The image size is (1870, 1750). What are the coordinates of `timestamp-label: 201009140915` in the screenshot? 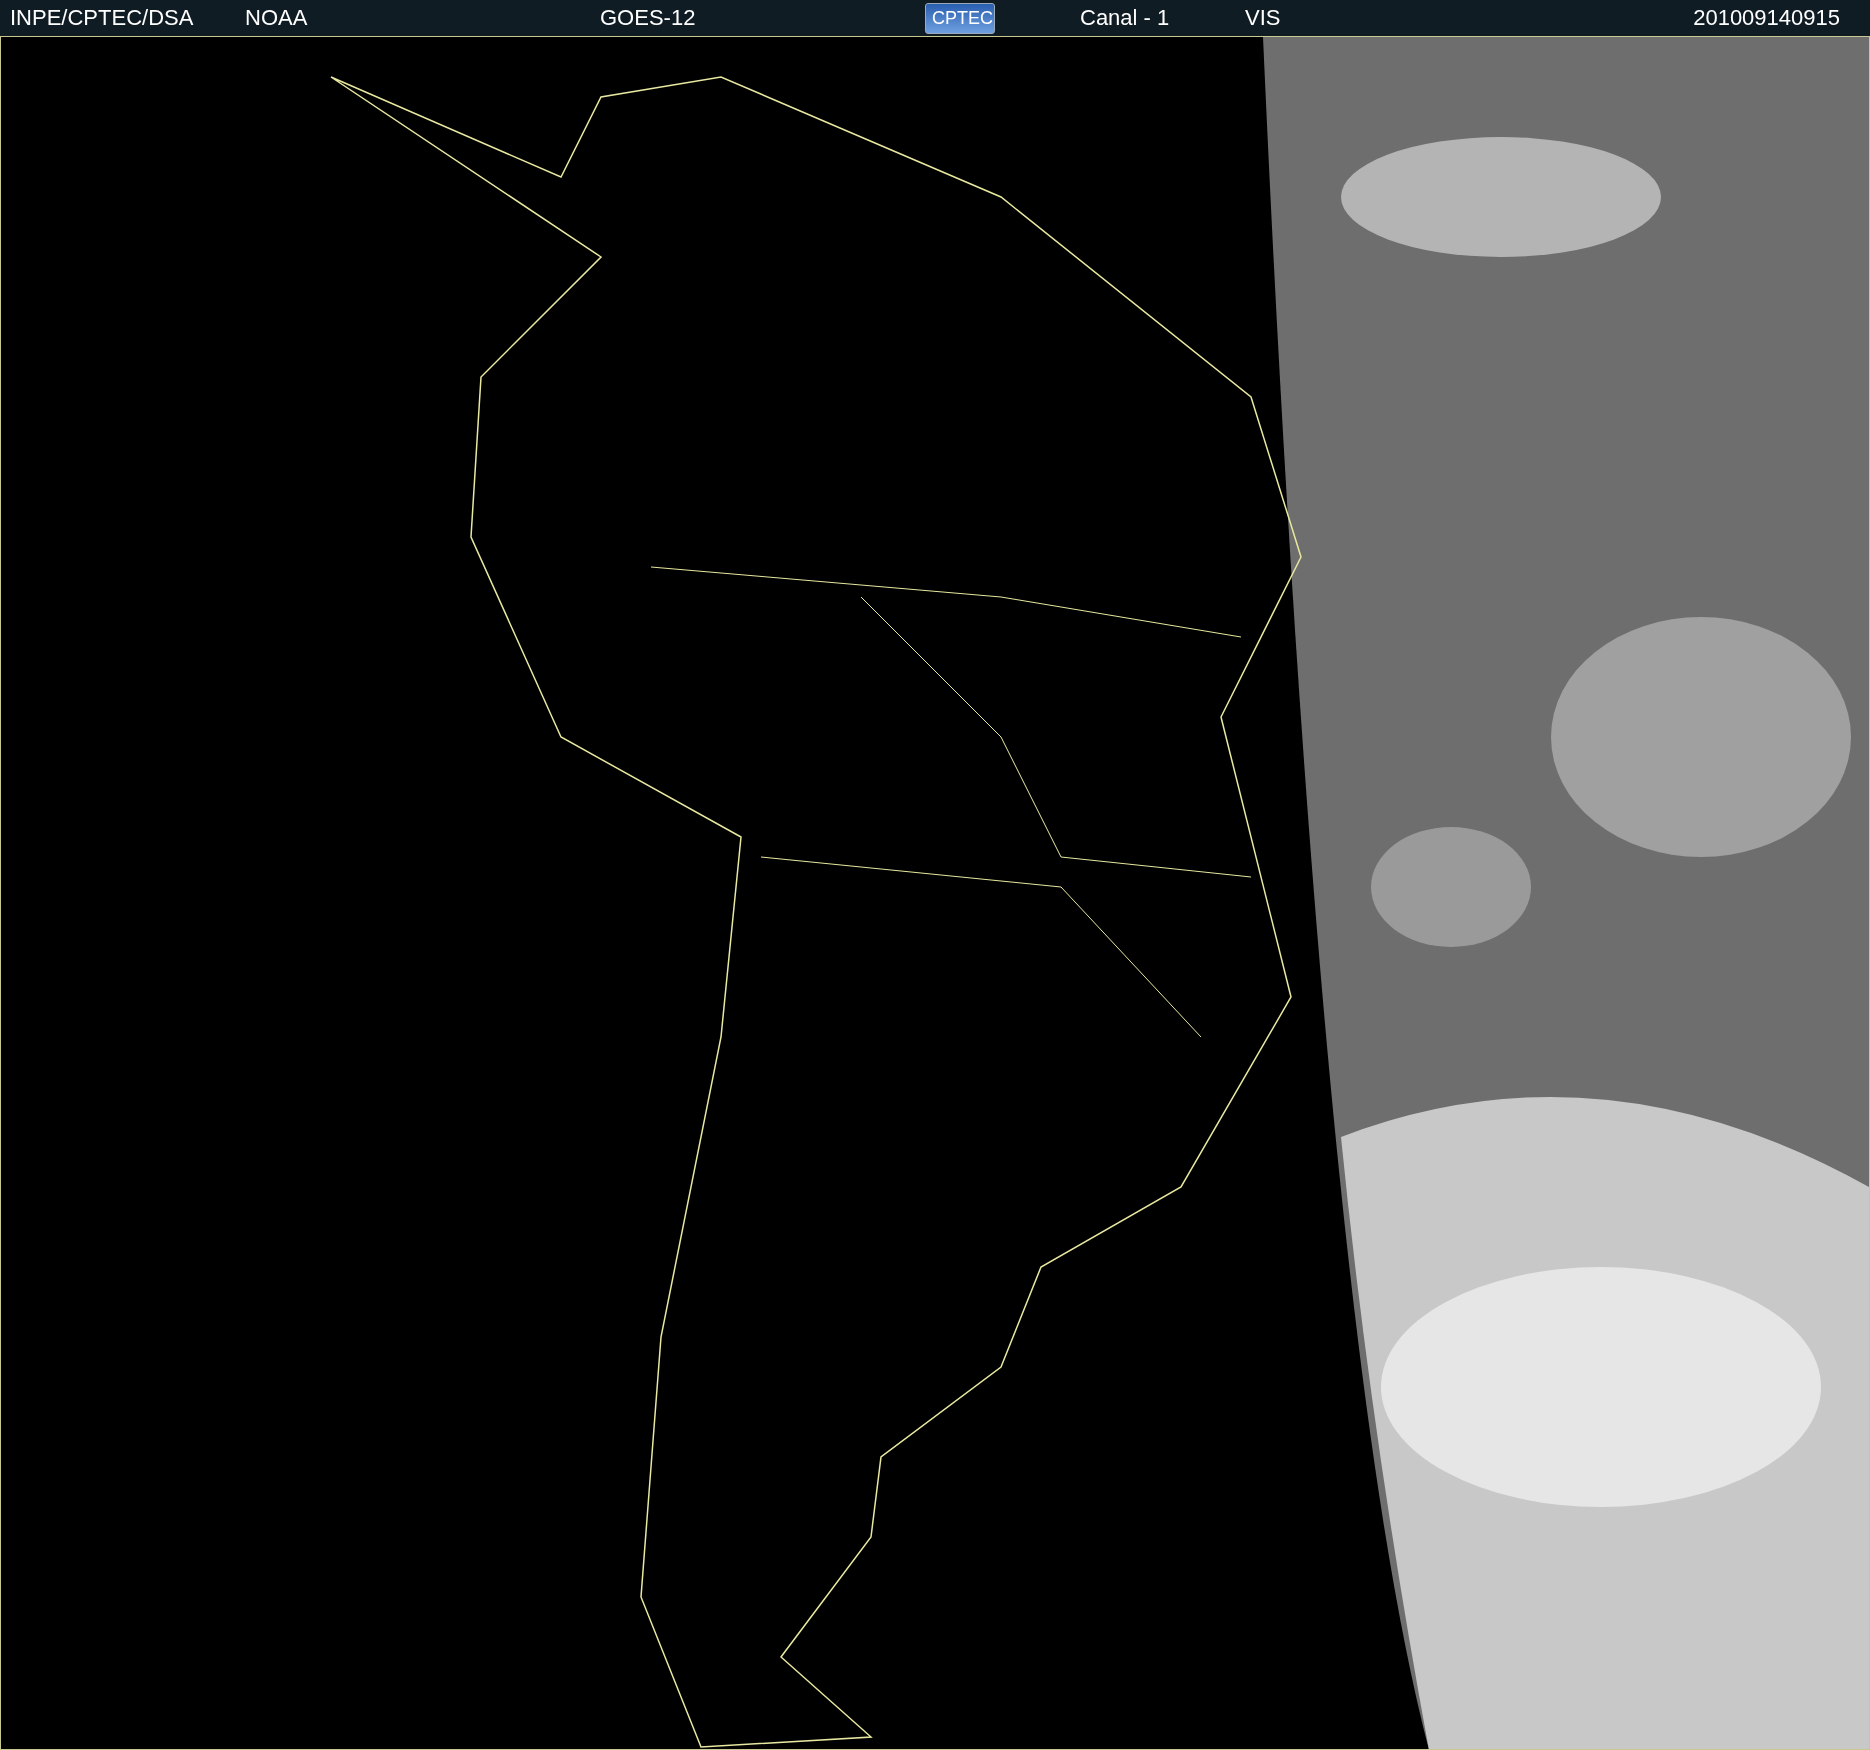 It's located at (1767, 18).